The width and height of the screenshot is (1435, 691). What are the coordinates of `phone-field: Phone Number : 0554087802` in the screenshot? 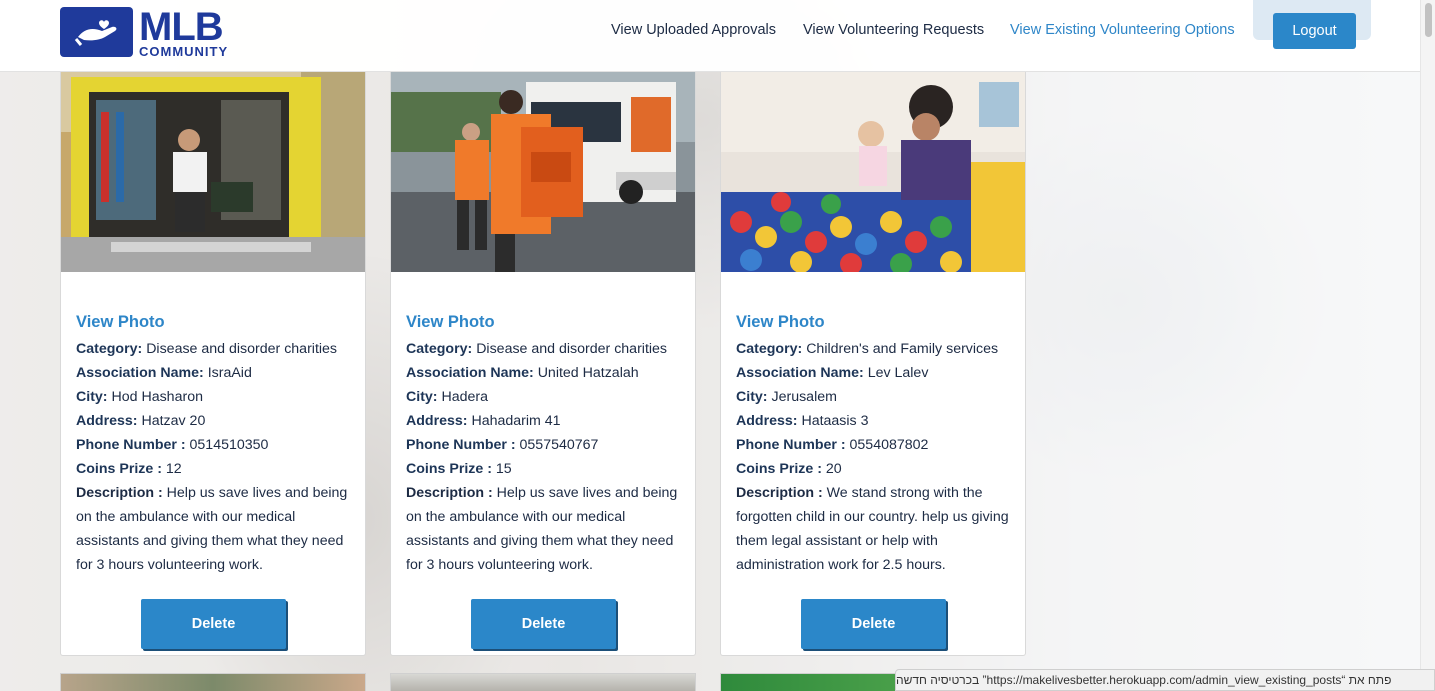 It's located at (832, 445).